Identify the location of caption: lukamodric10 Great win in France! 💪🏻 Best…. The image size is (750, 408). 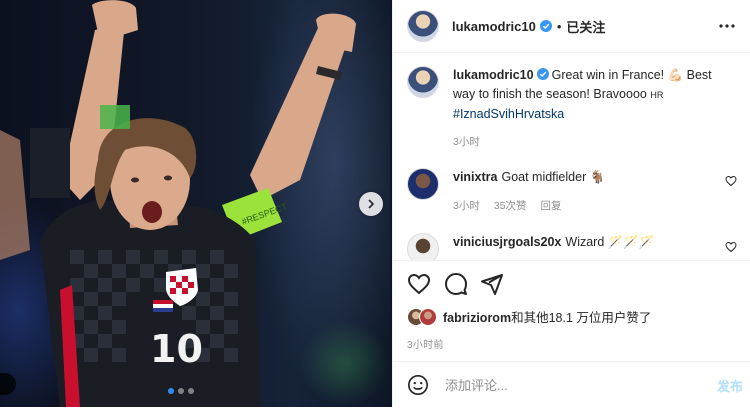
(565, 109).